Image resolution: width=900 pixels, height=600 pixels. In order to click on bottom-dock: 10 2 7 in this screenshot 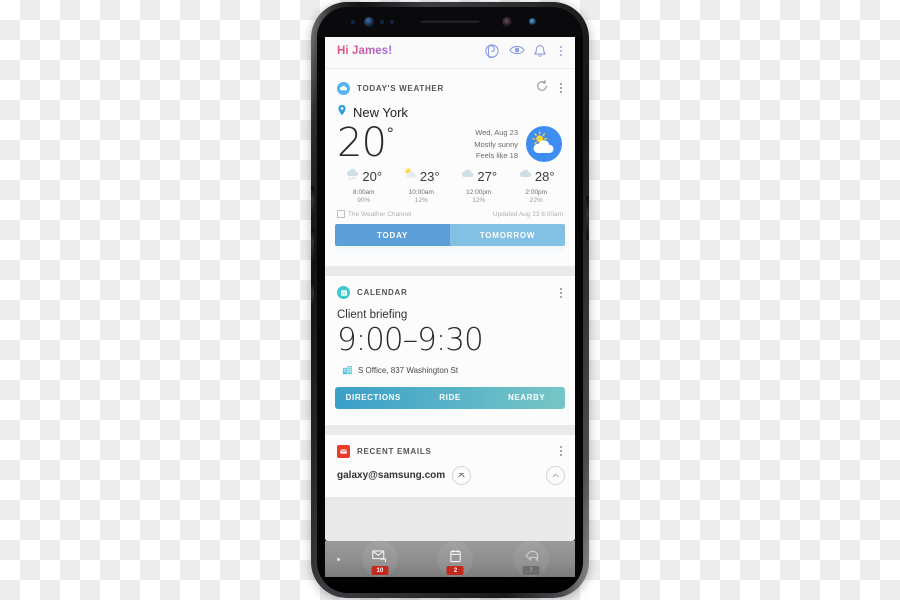, I will do `click(450, 559)`.